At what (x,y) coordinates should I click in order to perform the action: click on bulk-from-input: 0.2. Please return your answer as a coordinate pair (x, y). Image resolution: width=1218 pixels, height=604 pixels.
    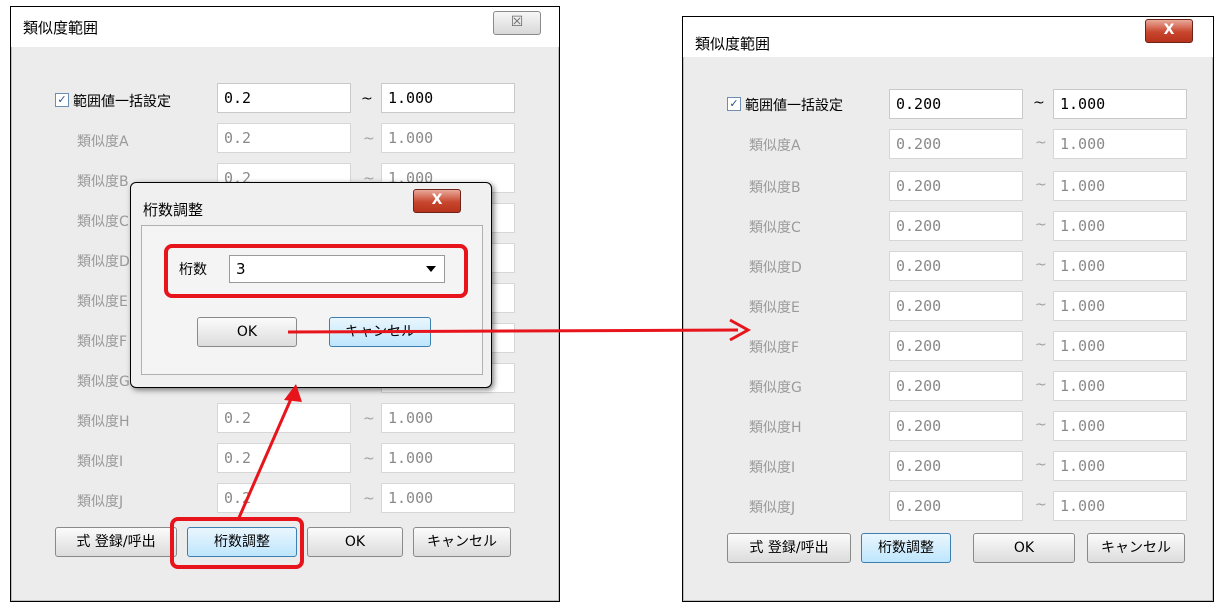
    Looking at the image, I should click on (284, 98).